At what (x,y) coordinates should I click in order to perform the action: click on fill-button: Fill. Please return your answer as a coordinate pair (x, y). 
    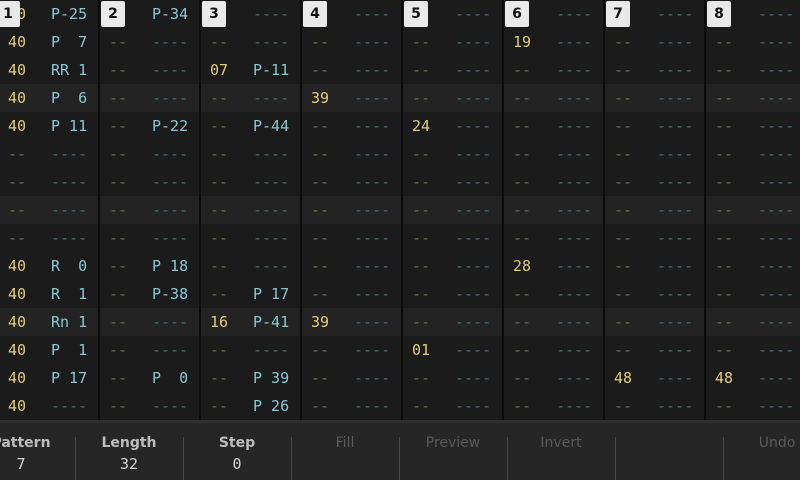
    Looking at the image, I should click on (345, 451).